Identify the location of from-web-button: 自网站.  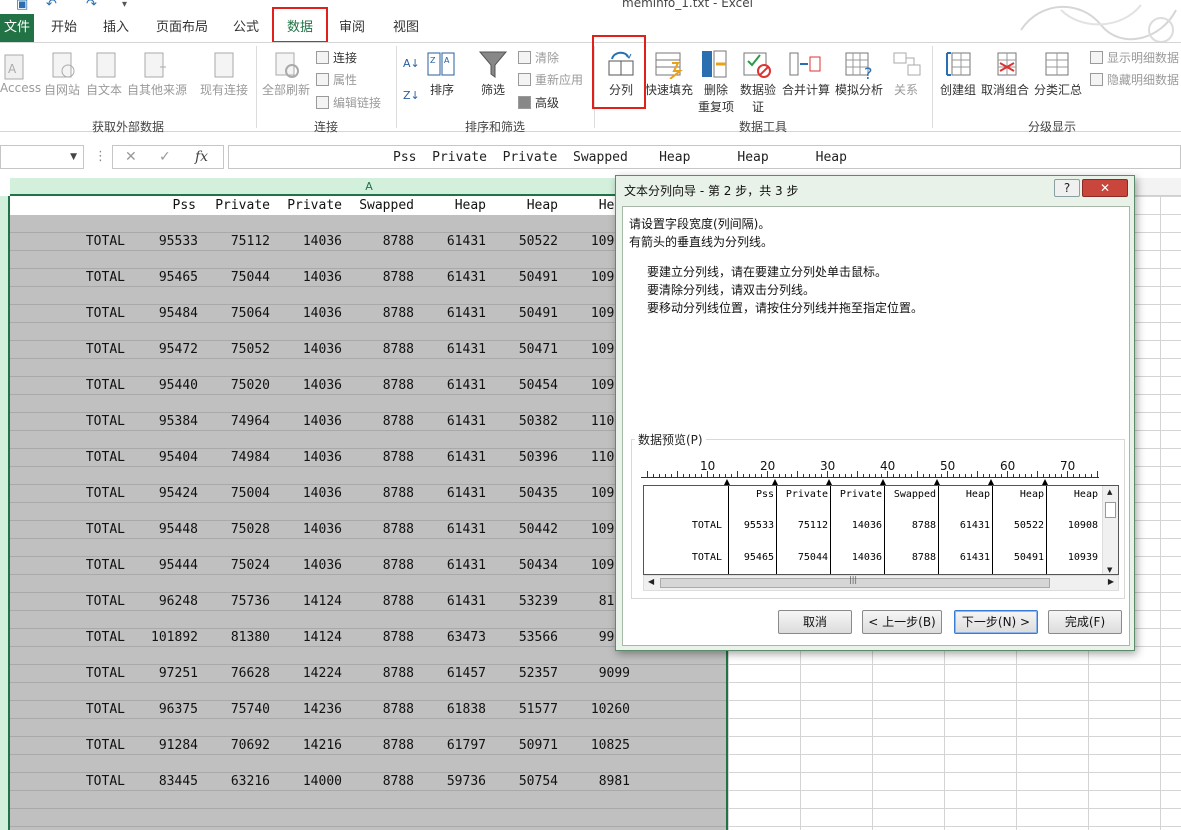
(62, 89).